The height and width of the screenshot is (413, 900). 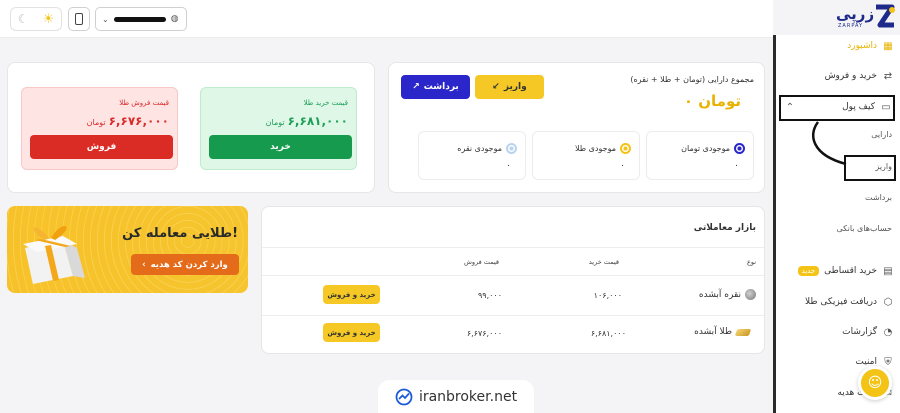 What do you see at coordinates (712, 101) in the screenshot?
I see `assets-summary-value: ۰ تومان` at bounding box center [712, 101].